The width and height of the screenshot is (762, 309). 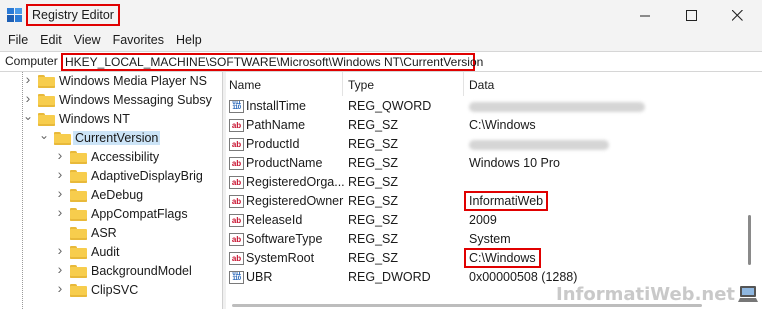 I want to click on tree-item: › Windows Messaging Subsy, so click(x=111, y=100).